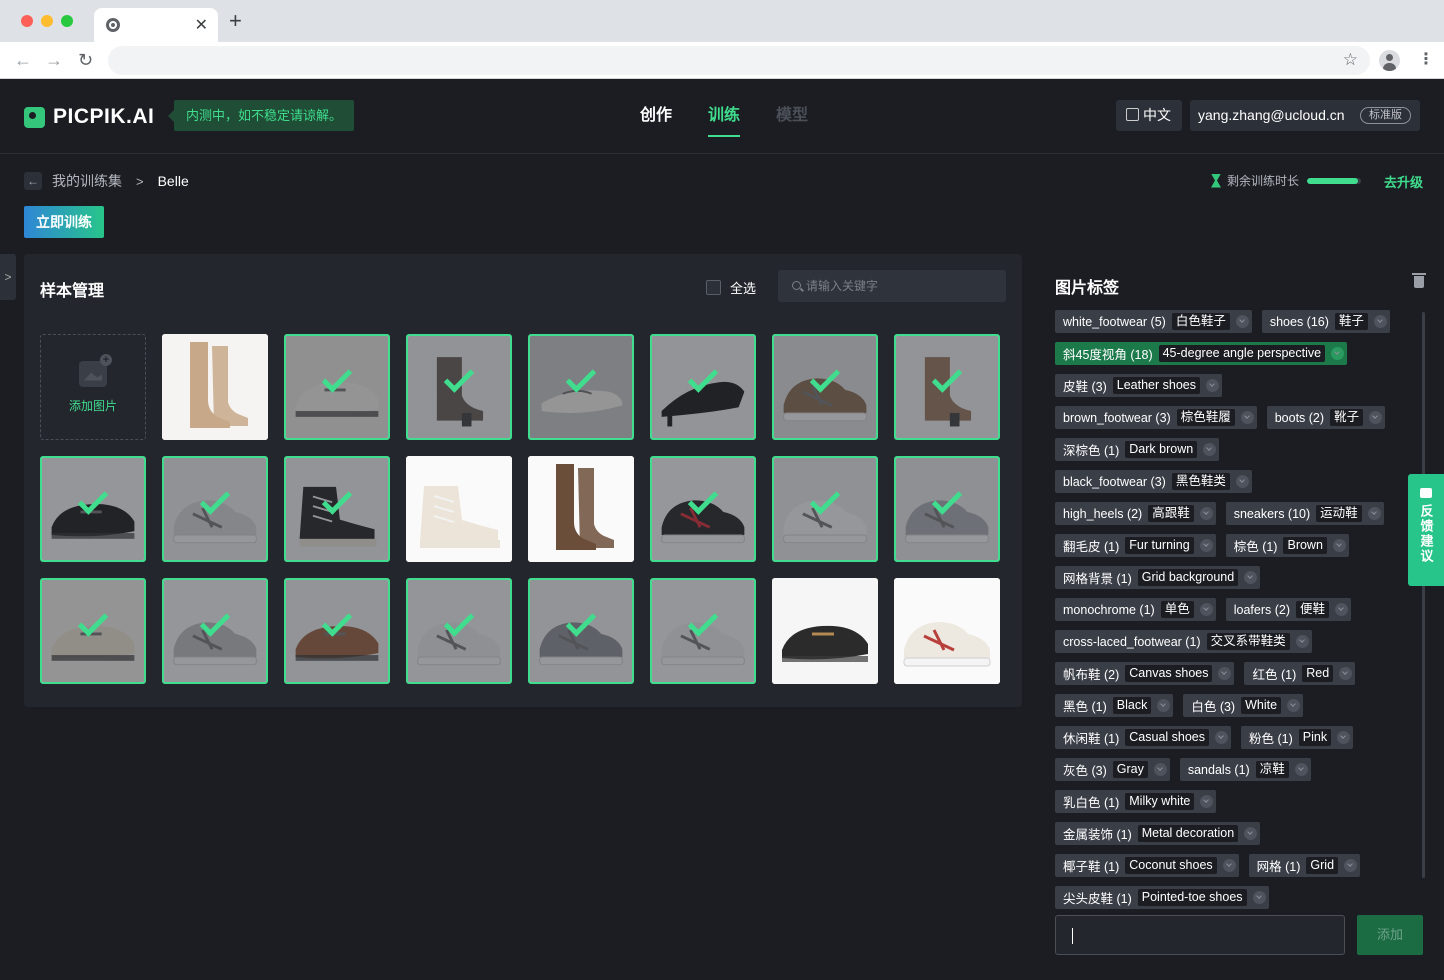 The width and height of the screenshot is (1444, 980). What do you see at coordinates (1149, 115) in the screenshot?
I see `language-switch: 中文` at bounding box center [1149, 115].